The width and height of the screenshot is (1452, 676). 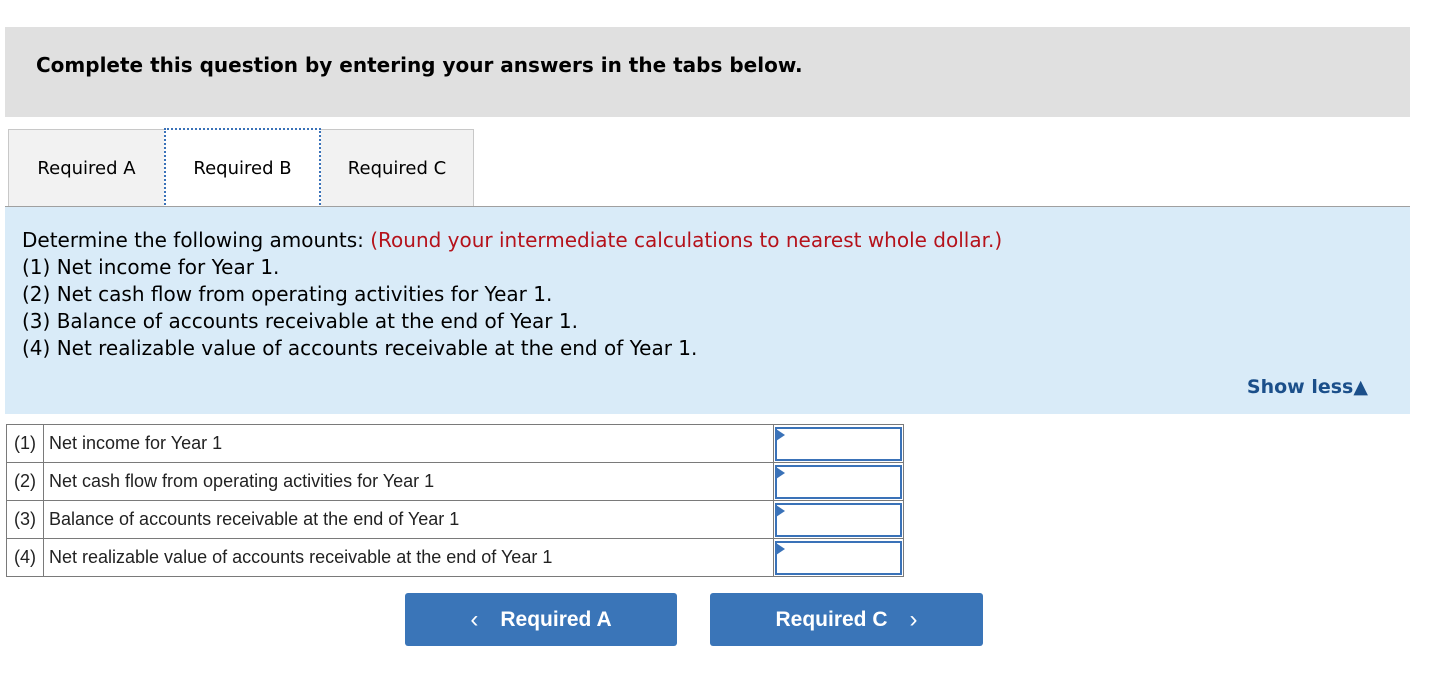 I want to click on show-less-toggle: Show less▲, so click(x=1307, y=387).